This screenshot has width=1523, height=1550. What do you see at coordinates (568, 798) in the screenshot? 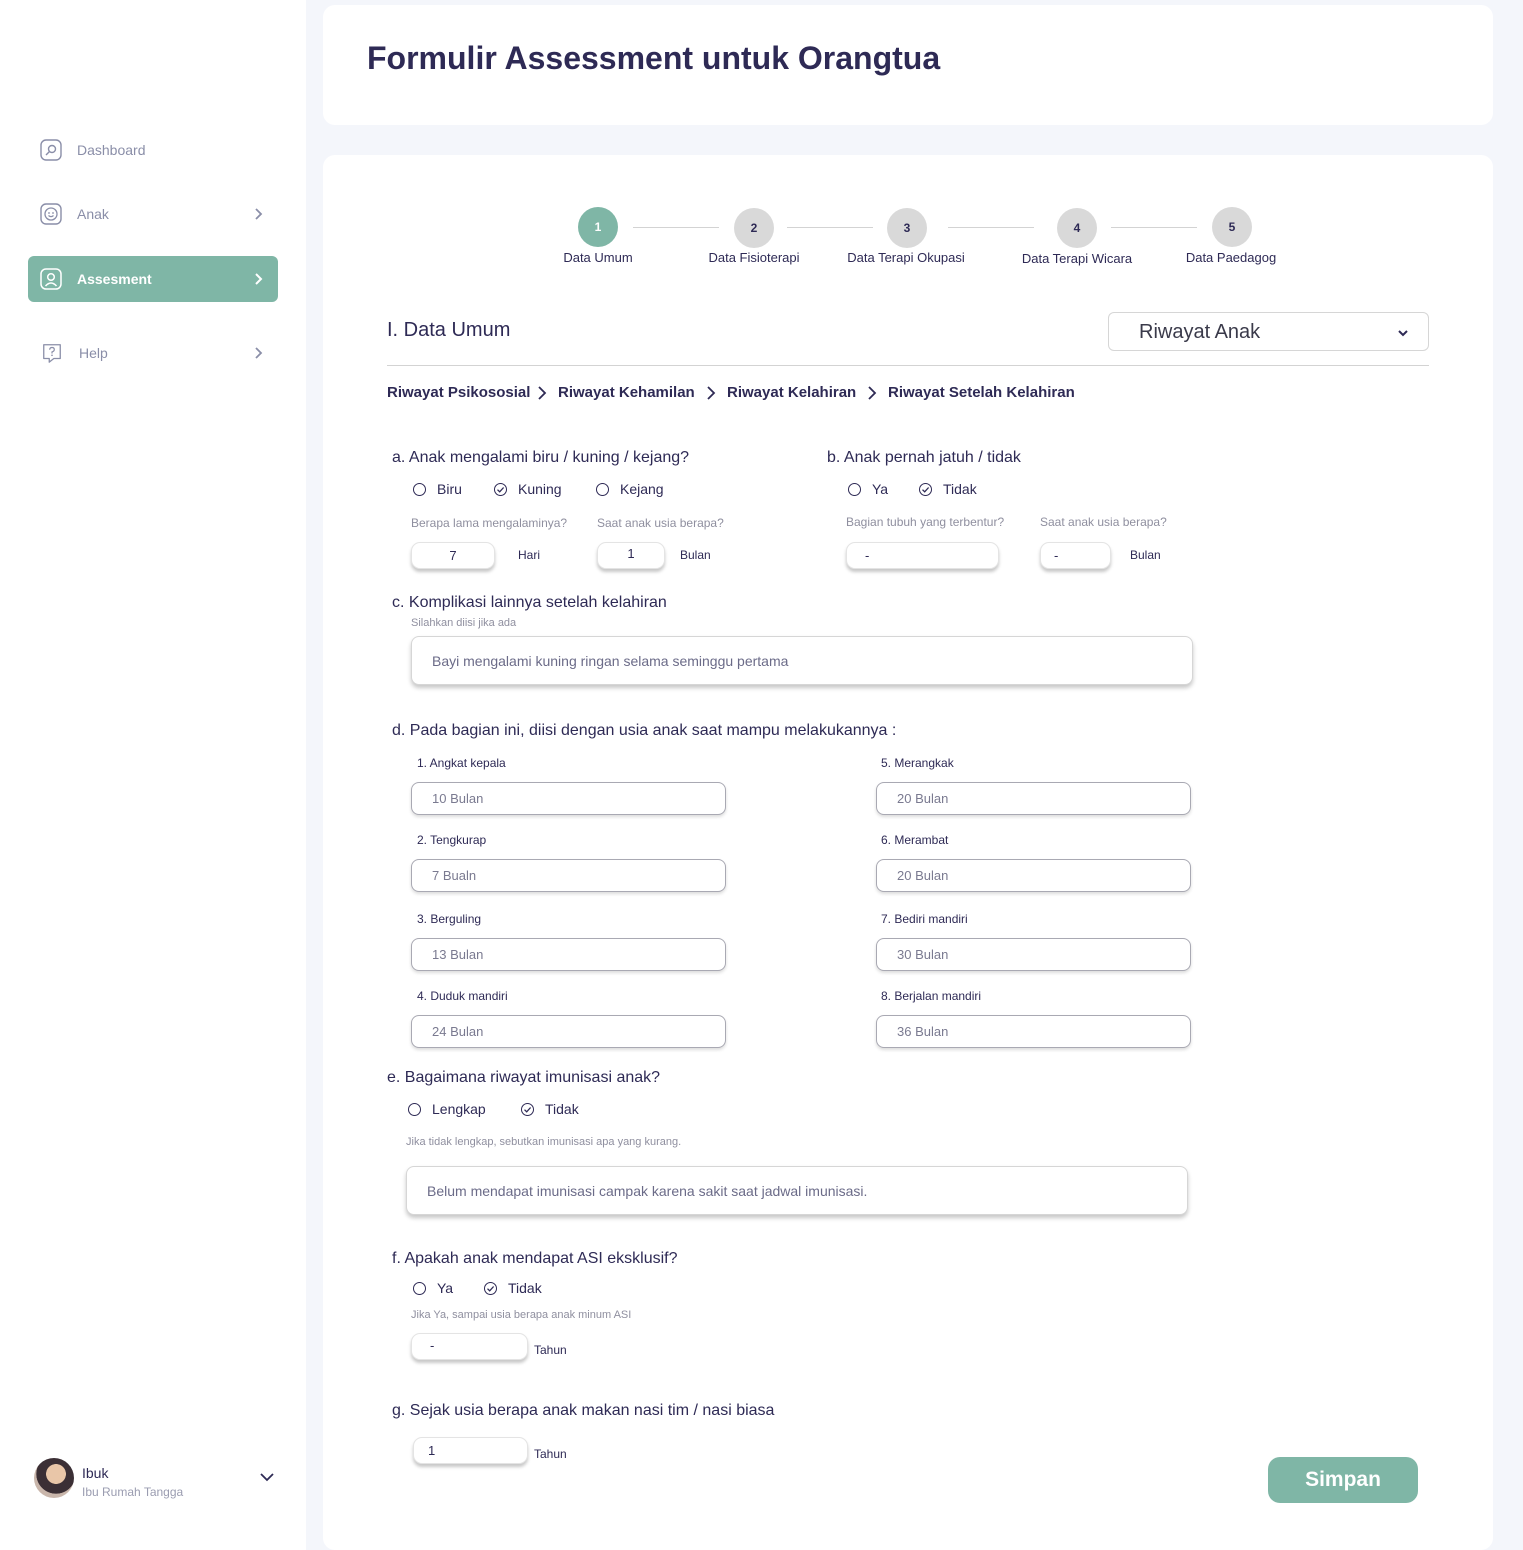
I see `milestone-input: 10 Bulan` at bounding box center [568, 798].